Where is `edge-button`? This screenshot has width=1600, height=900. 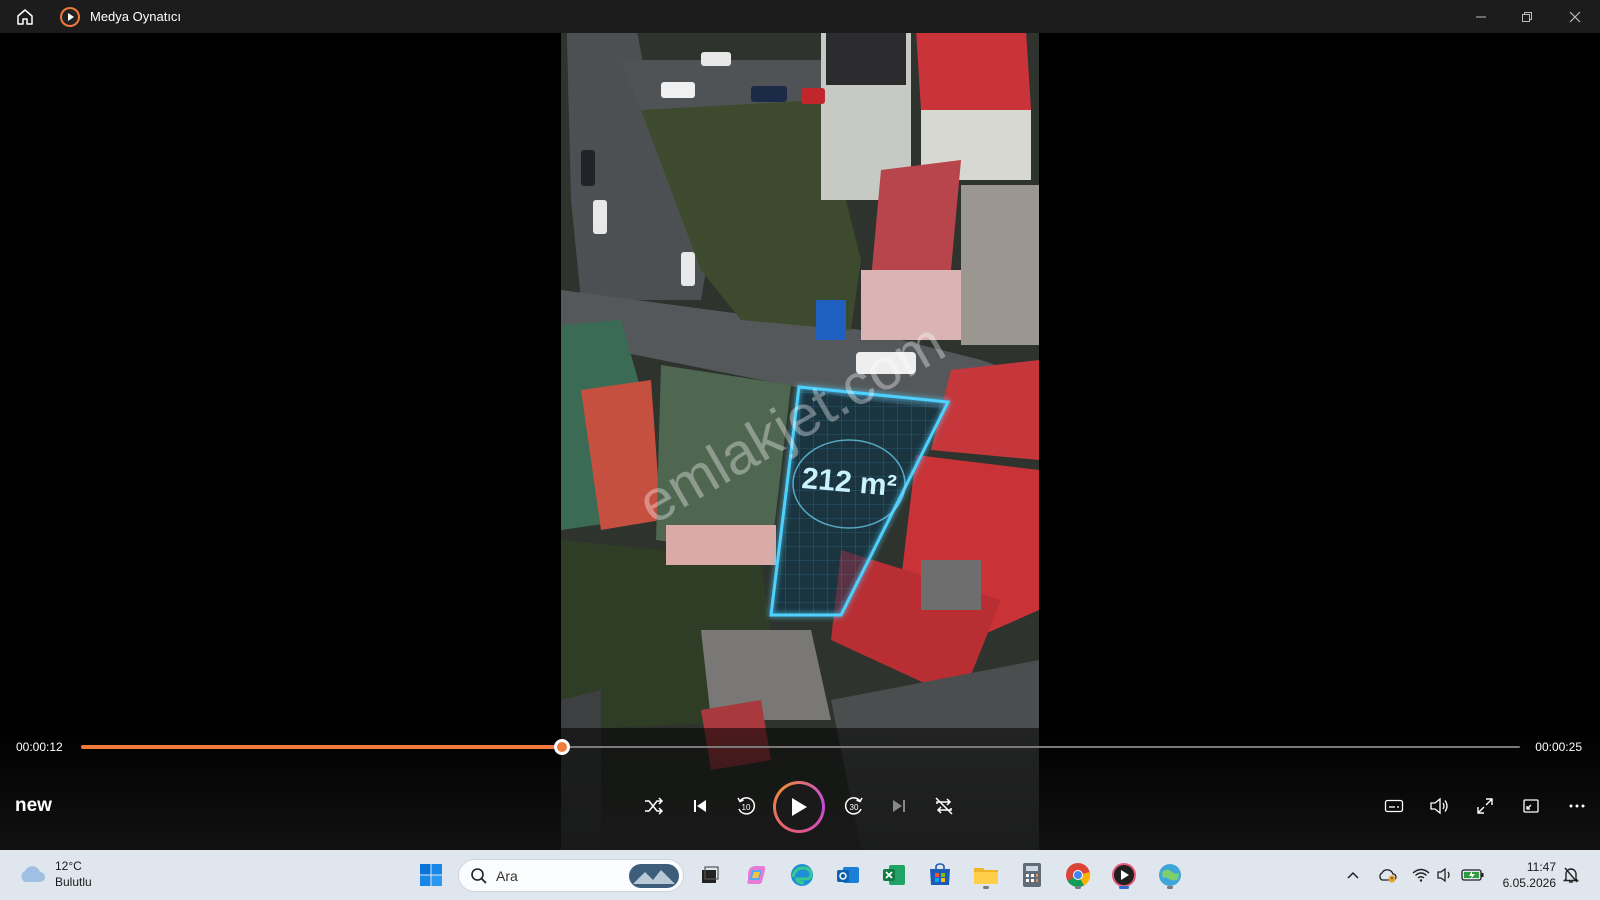
edge-button is located at coordinates (802, 875).